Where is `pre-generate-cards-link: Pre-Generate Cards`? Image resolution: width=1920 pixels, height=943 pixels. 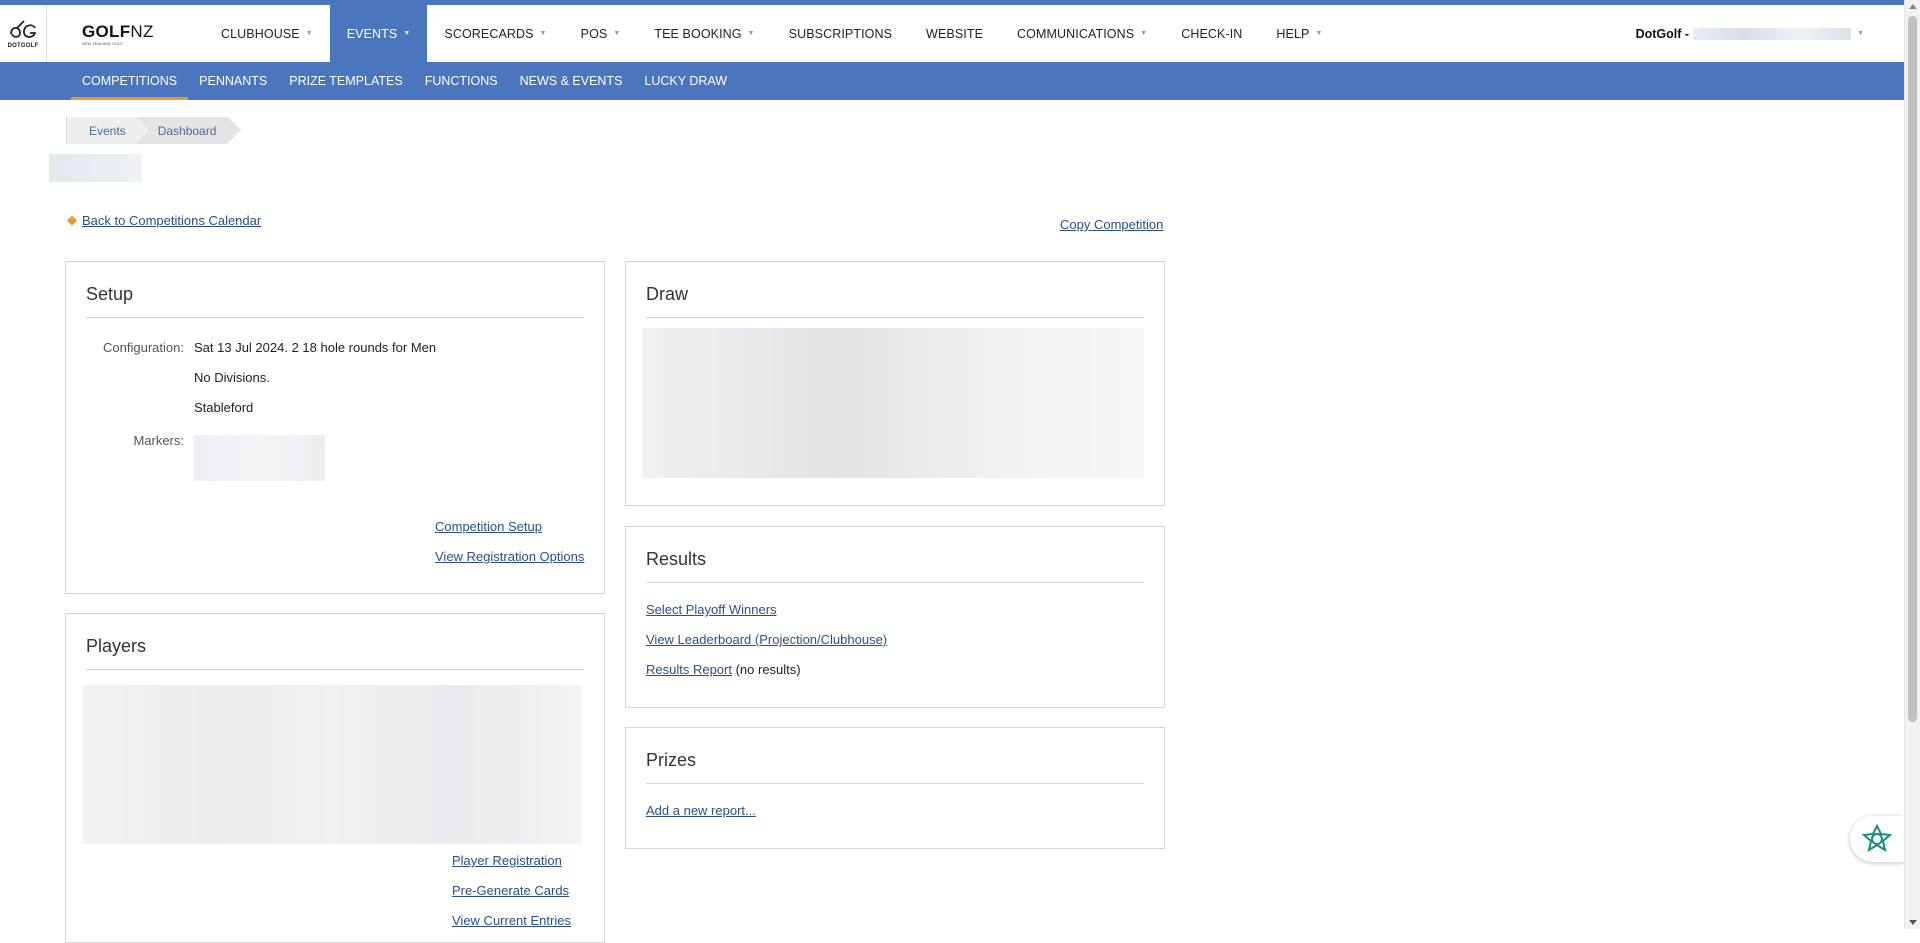 pre-generate-cards-link: Pre-Generate Cards is located at coordinates (510, 890).